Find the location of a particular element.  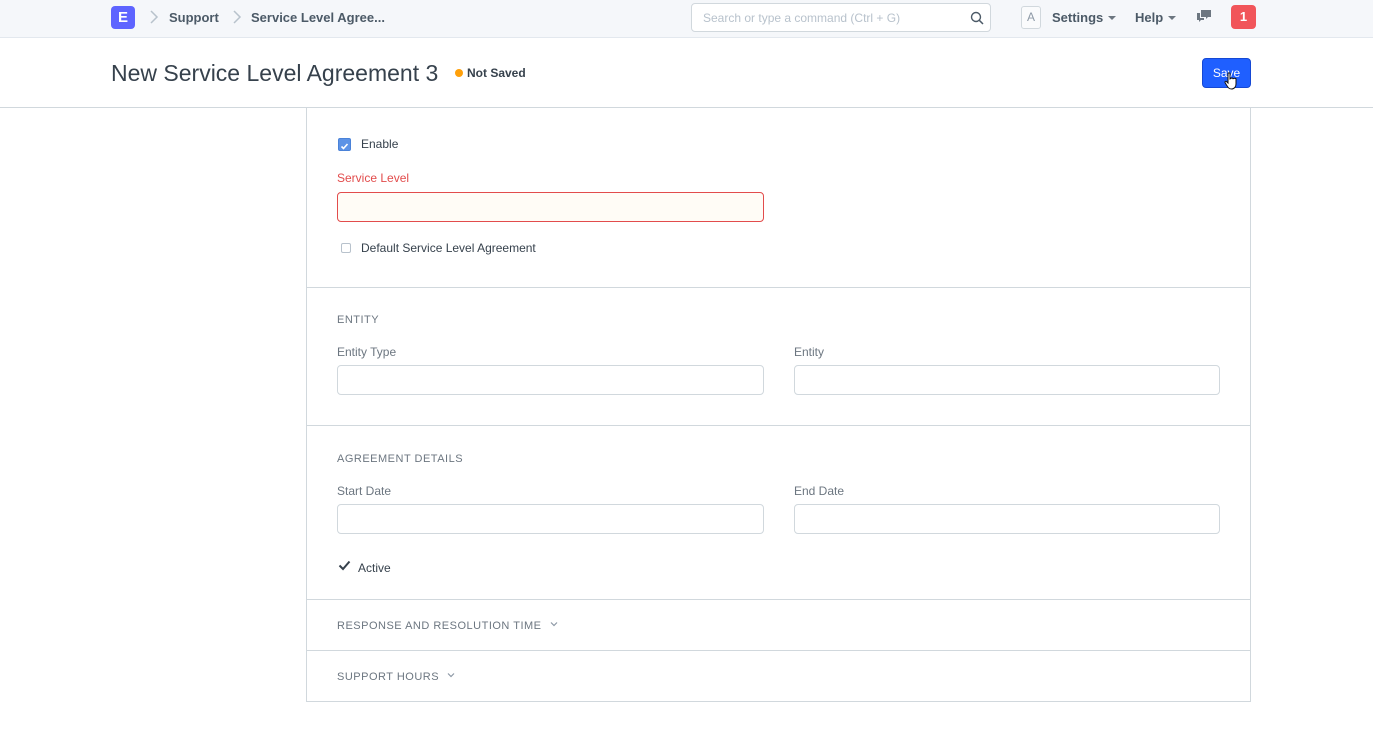

section-title-response-resolution: RESPONSE AND RESOLUTION TIME is located at coordinates (447, 626).